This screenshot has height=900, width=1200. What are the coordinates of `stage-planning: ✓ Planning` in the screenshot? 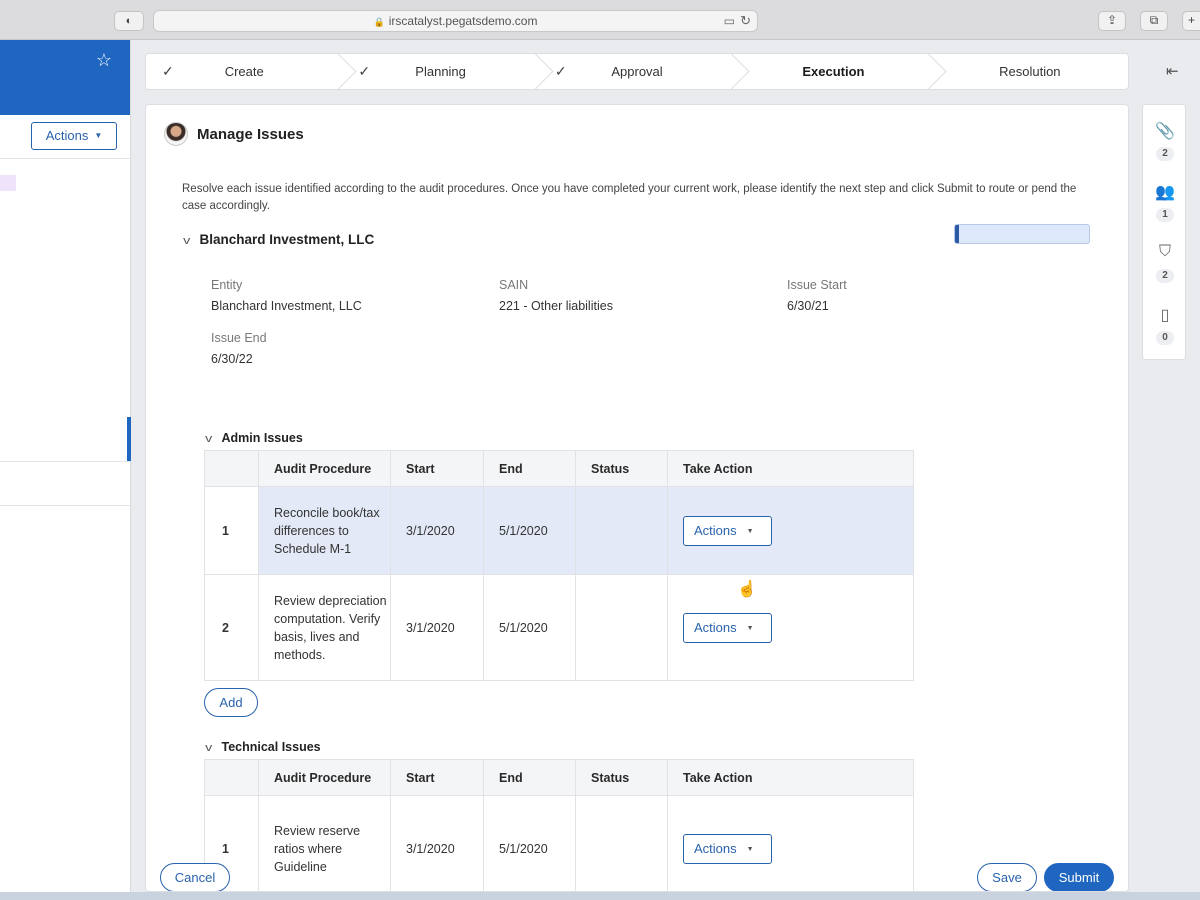 It's located at (440, 71).